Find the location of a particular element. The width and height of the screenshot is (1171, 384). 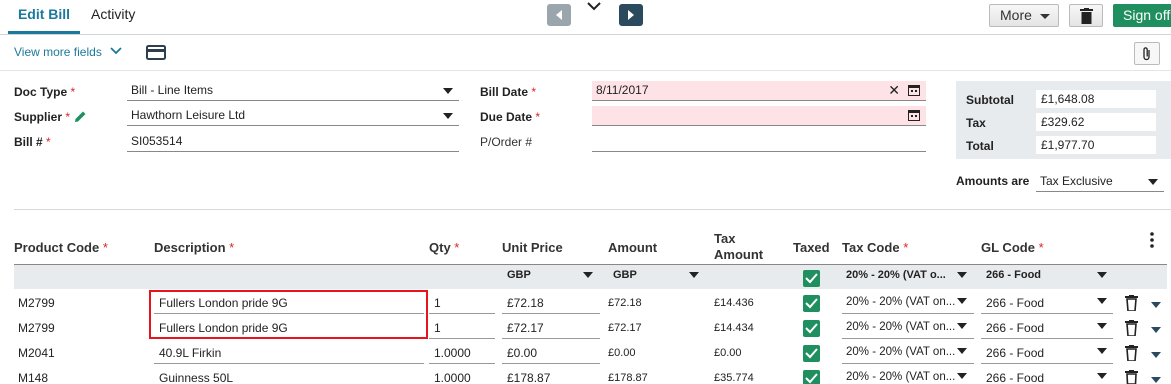

doc-type-value: Bill - Line Items is located at coordinates (172, 90).